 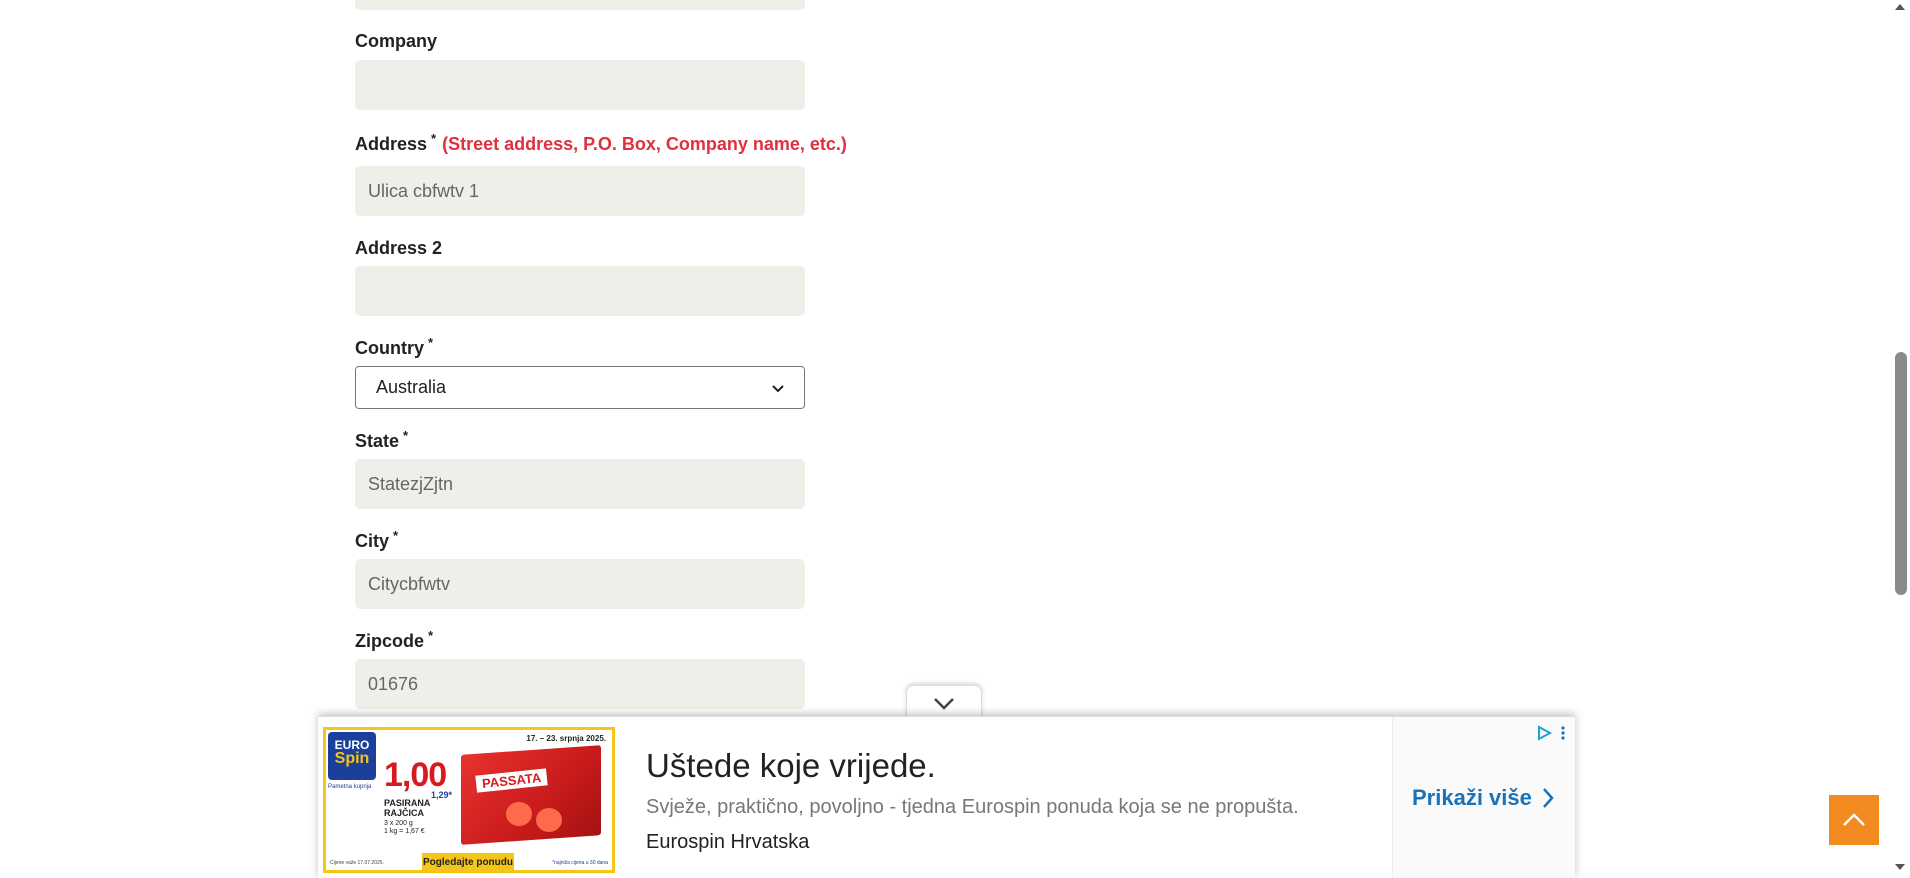 What do you see at coordinates (580, 5) in the screenshot?
I see `previous-field-input` at bounding box center [580, 5].